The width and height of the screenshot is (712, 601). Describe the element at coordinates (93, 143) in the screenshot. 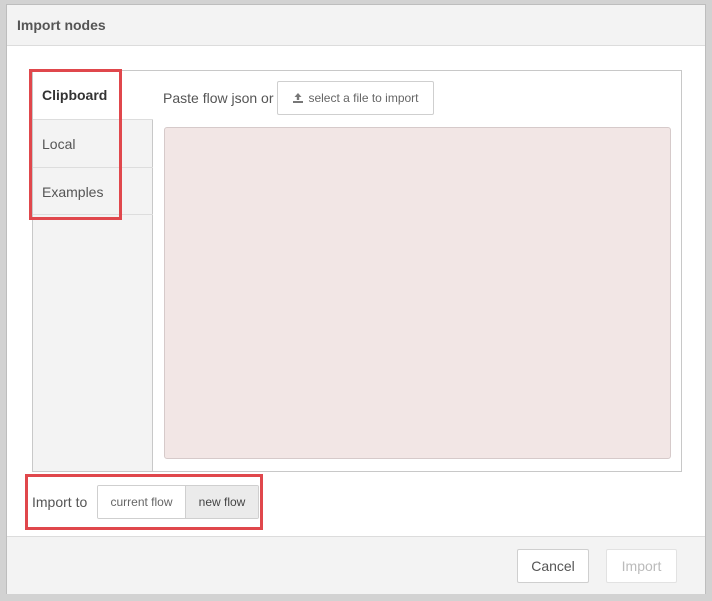

I see `tab-local: Local` at that location.